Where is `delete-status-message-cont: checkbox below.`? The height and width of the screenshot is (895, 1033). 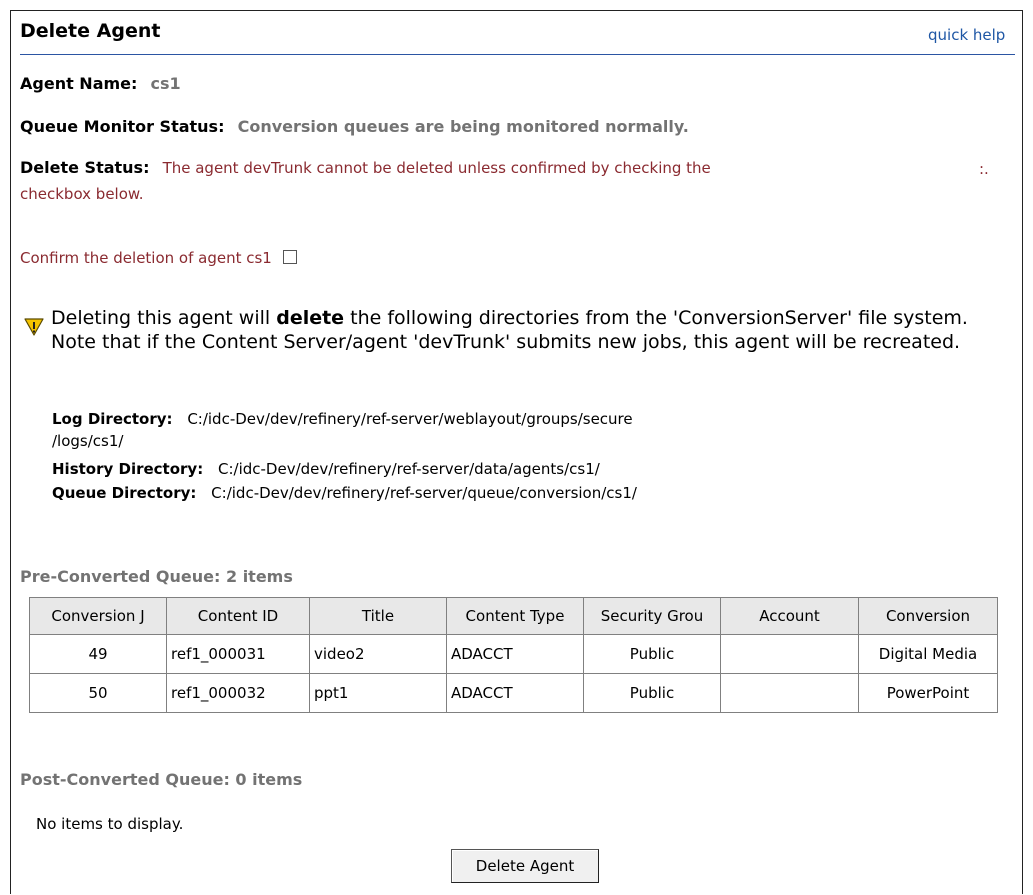 delete-status-message-cont: checkbox below. is located at coordinates (82, 194).